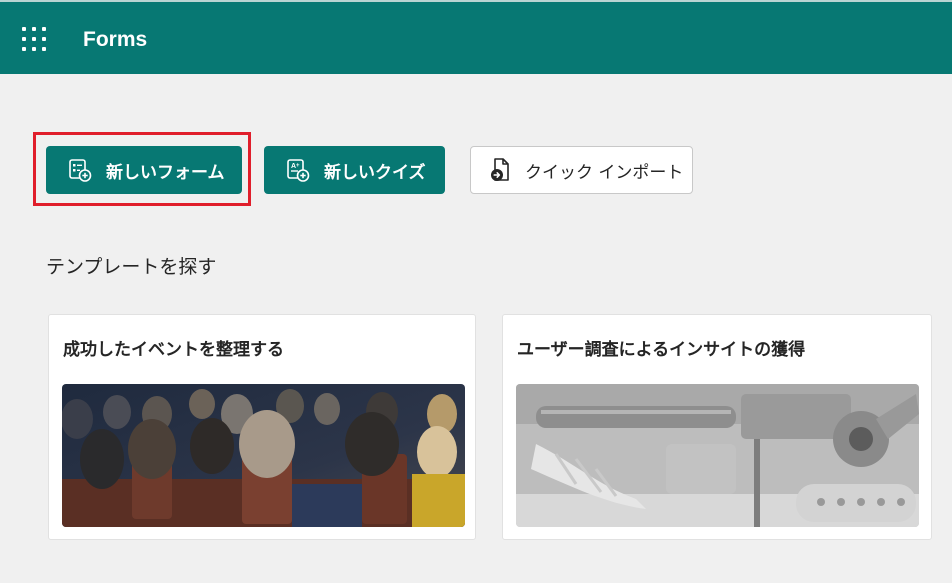 The height and width of the screenshot is (583, 952). What do you see at coordinates (476, 37) in the screenshot?
I see `app-header: Forms` at bounding box center [476, 37].